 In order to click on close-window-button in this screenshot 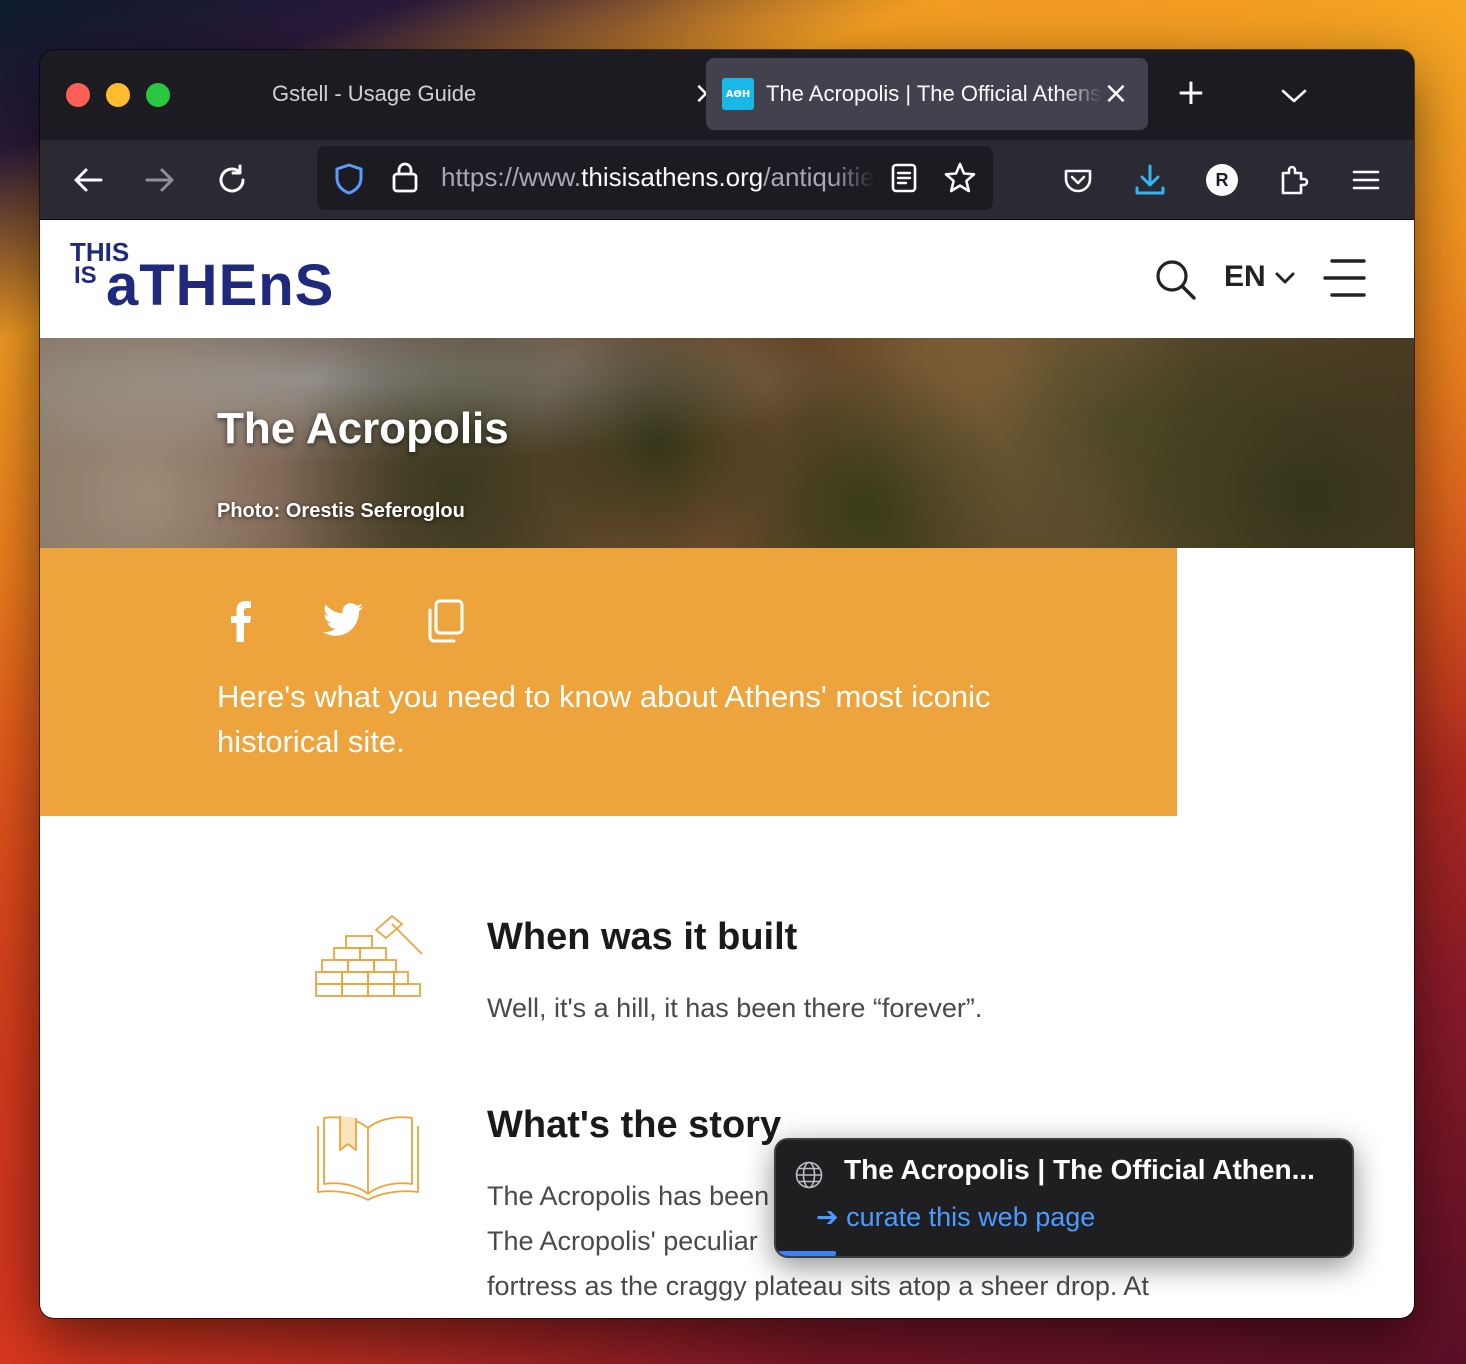, I will do `click(78, 95)`.